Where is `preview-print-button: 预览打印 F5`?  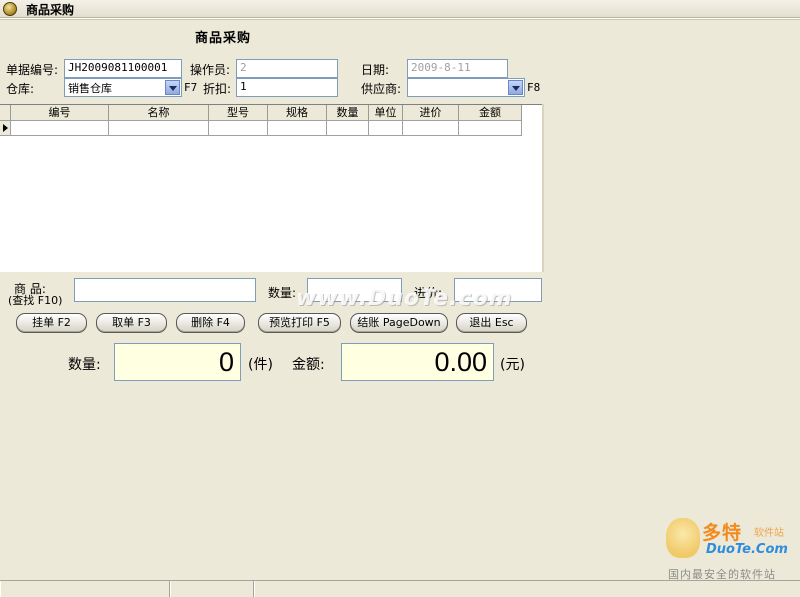
preview-print-button: 预览打印 F5 is located at coordinates (299, 323).